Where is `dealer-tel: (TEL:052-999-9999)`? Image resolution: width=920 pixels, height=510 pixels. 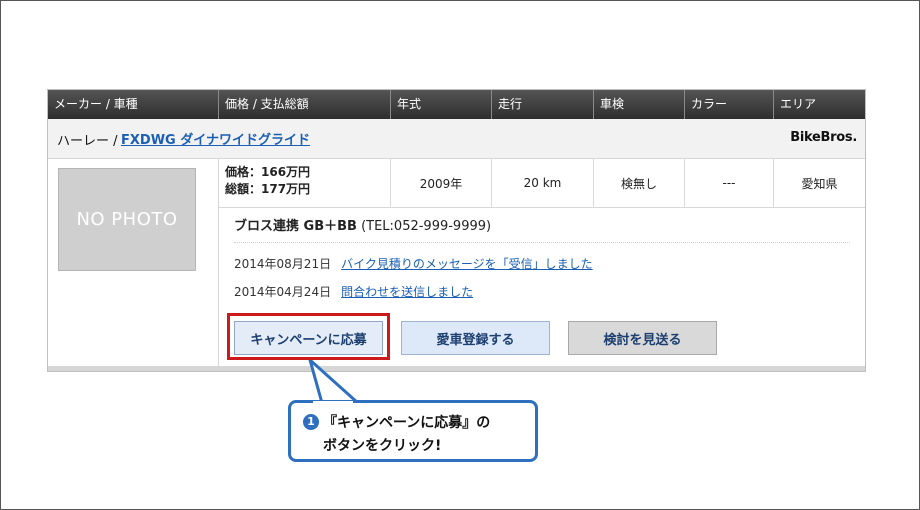
dealer-tel: (TEL:052-999-9999) is located at coordinates (424, 226).